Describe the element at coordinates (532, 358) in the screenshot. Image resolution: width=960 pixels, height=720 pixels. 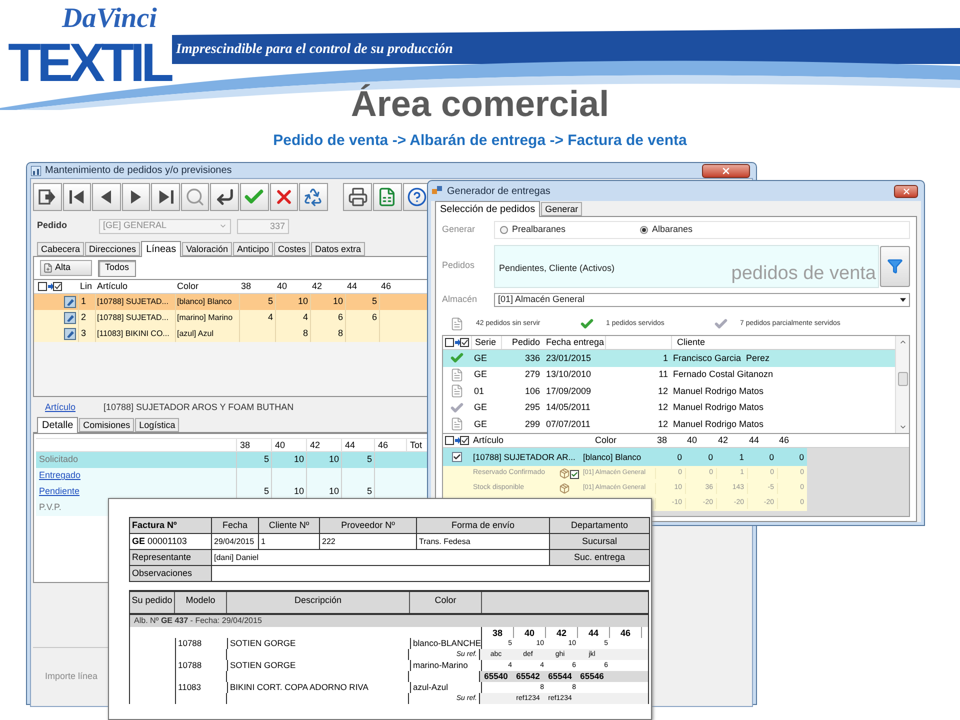
I see `table-cell-text: 336` at that location.